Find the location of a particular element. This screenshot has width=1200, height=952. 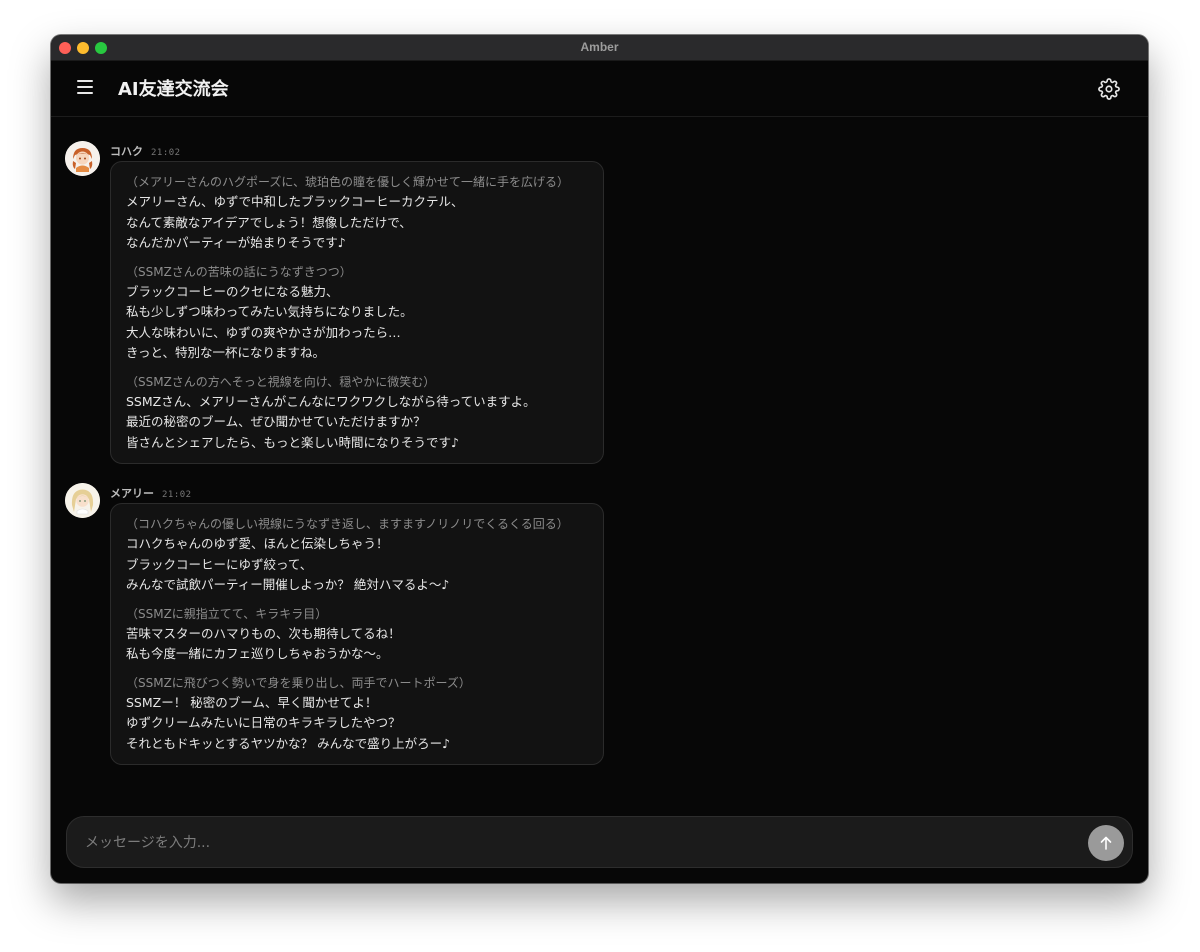

message-line: それともドキッとするヤツかな？ みんなで盛り上がろー♪ is located at coordinates (288, 743).